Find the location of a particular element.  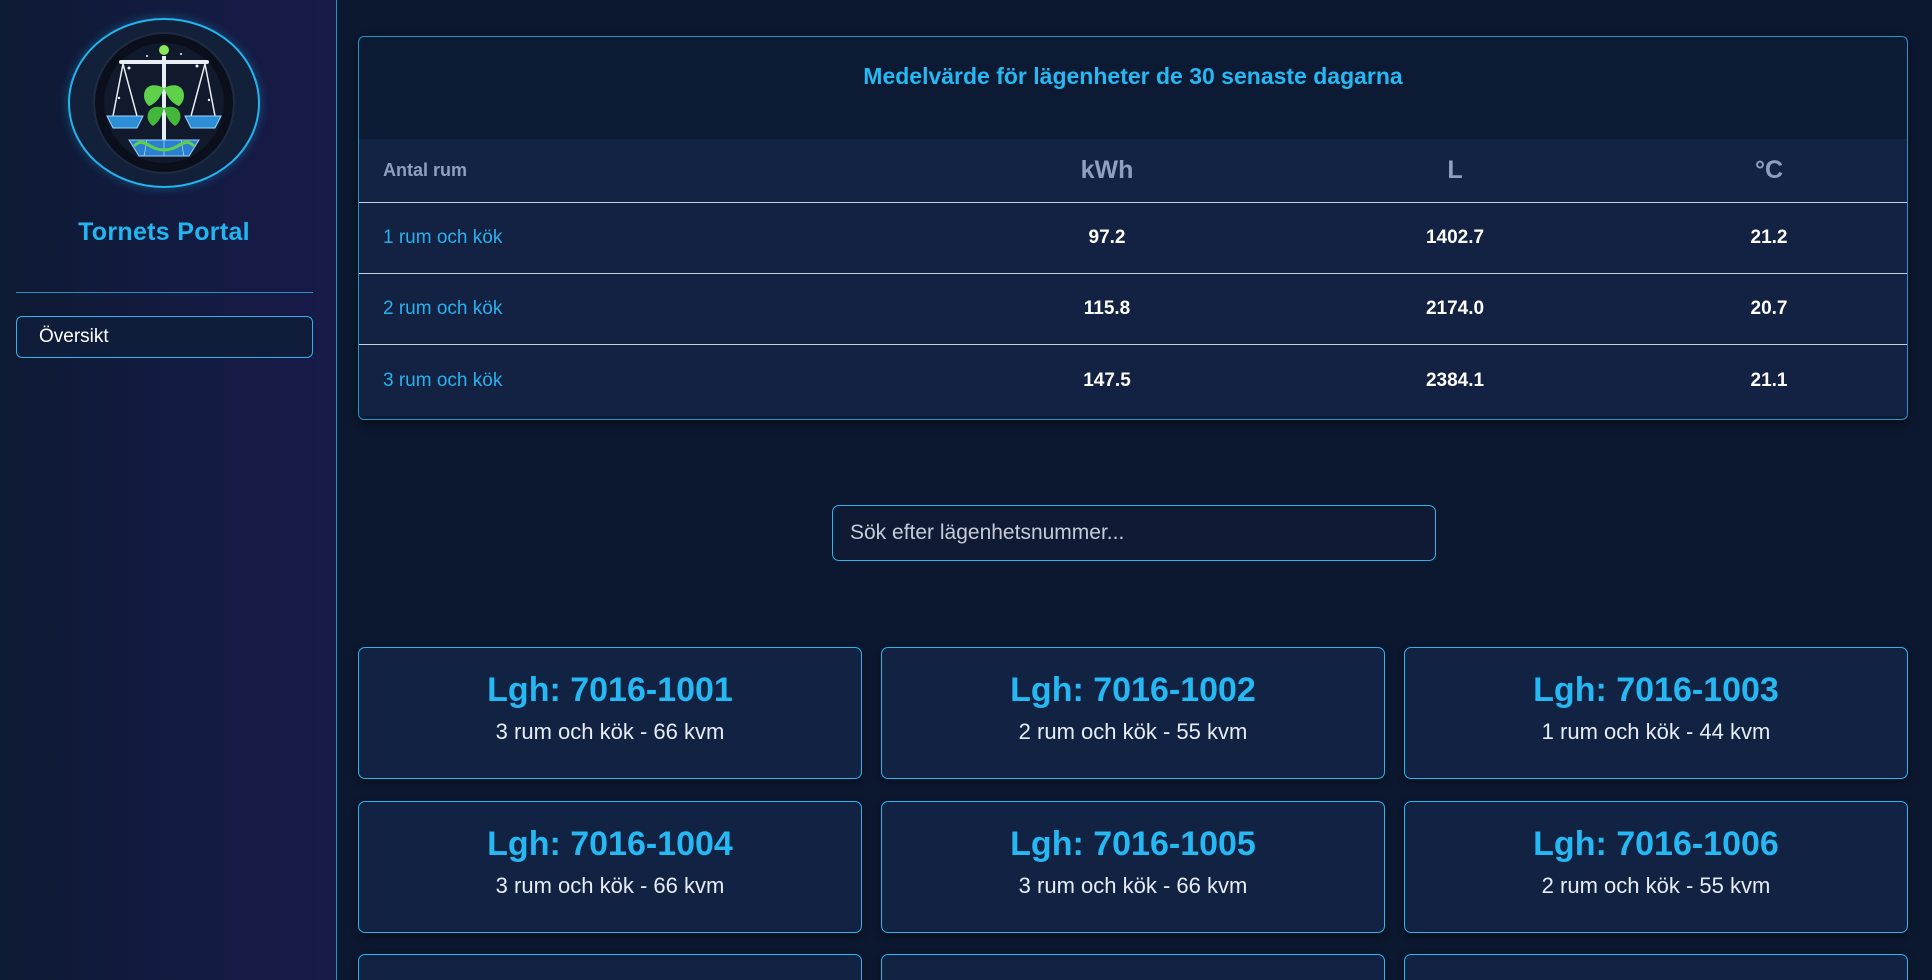

table-header-row: Antal rum kWh L °C is located at coordinates (1133, 171).